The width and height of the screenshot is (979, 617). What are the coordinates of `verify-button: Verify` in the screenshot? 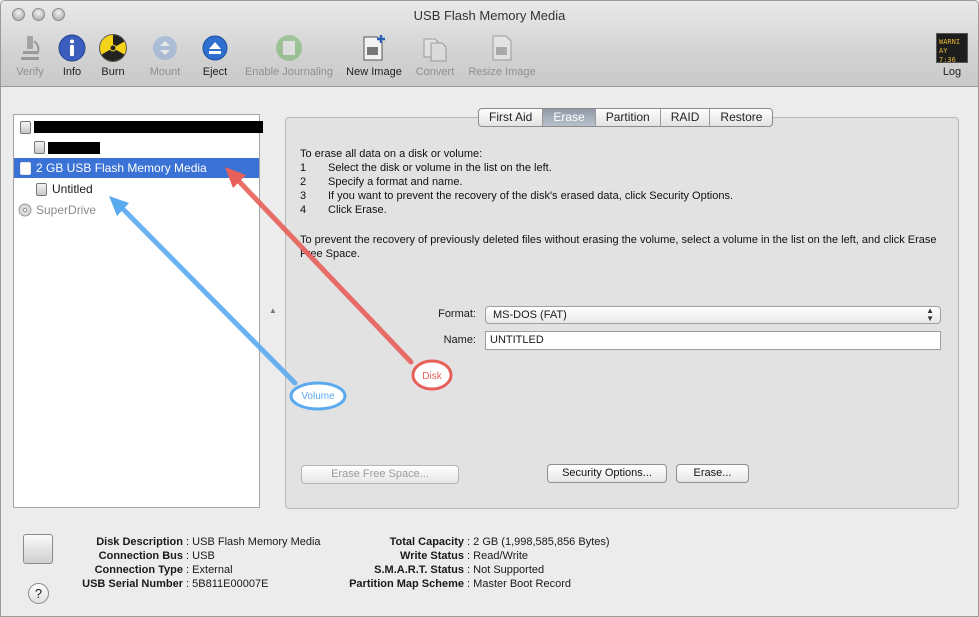 It's located at (30, 55).